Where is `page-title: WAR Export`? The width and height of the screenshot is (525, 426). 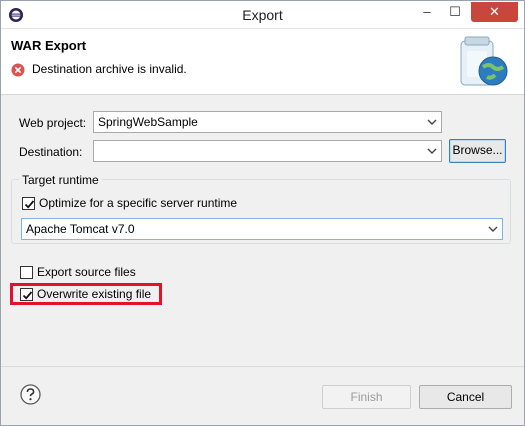 page-title: WAR Export is located at coordinates (49, 45).